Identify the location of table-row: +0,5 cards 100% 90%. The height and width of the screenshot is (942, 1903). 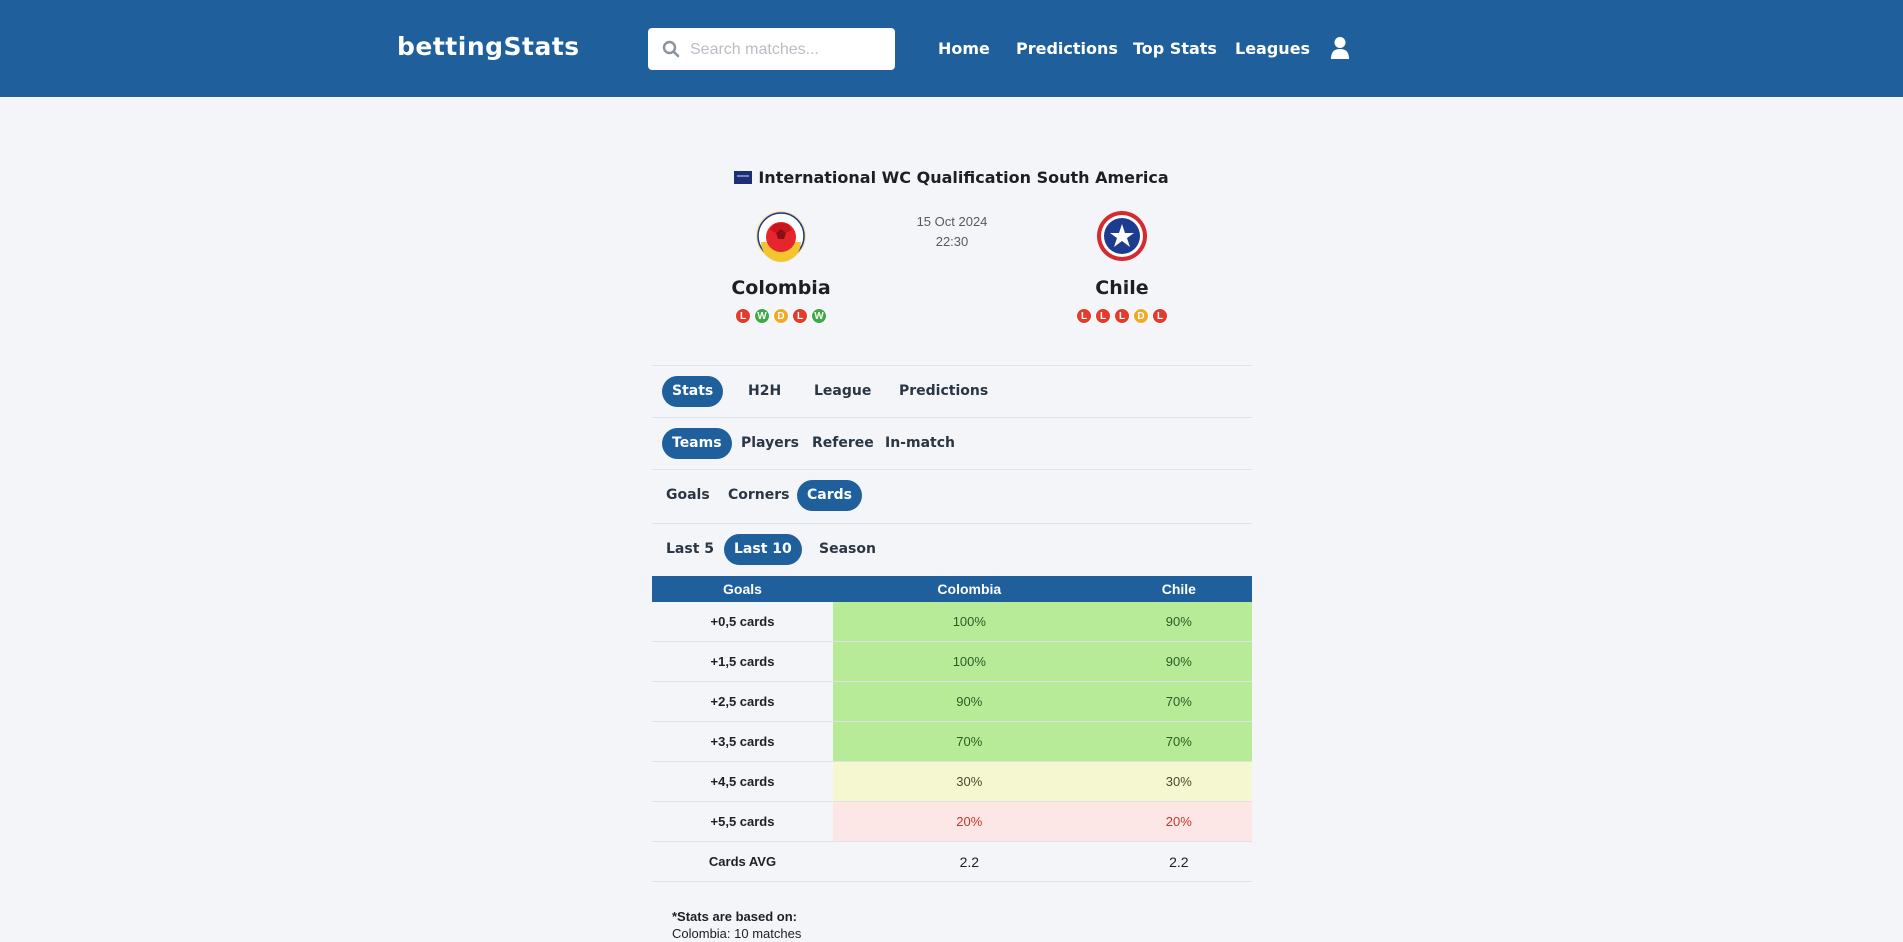
(952, 622).